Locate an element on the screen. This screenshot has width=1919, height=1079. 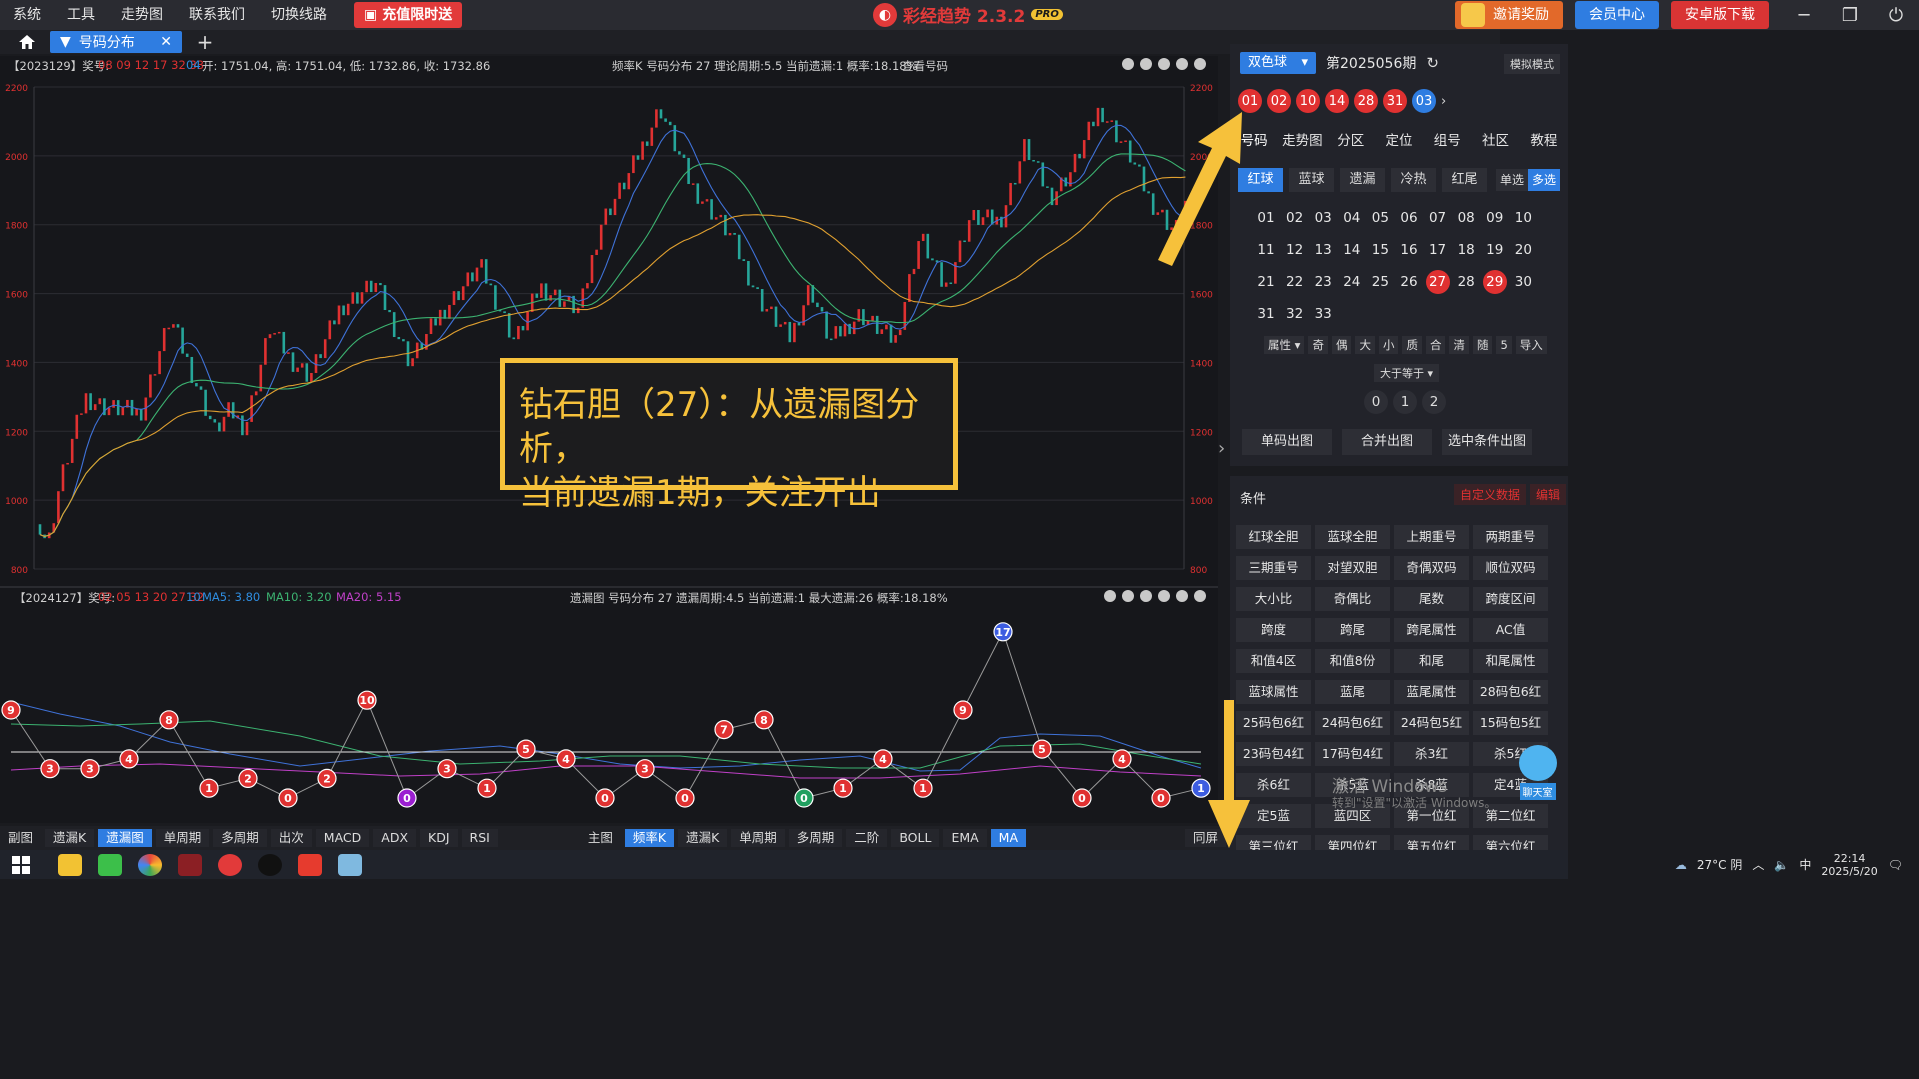
number-ball-33: 33 is located at coordinates (1323, 314).